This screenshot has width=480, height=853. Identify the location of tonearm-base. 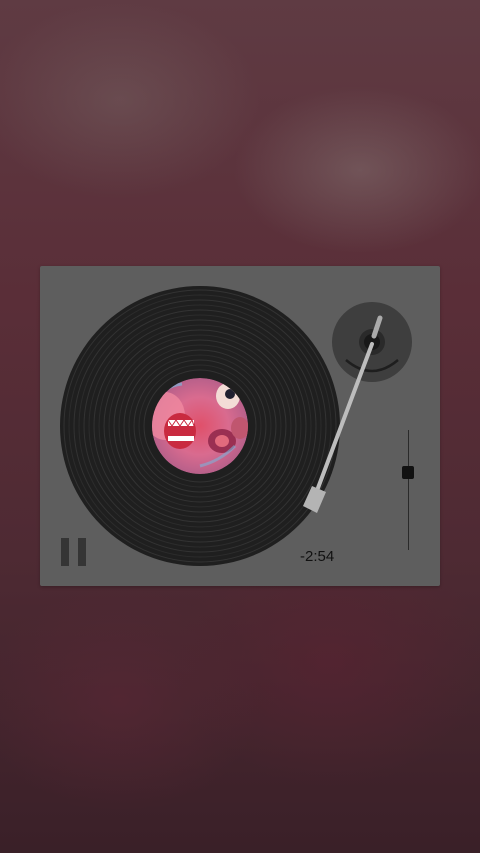
(372, 342).